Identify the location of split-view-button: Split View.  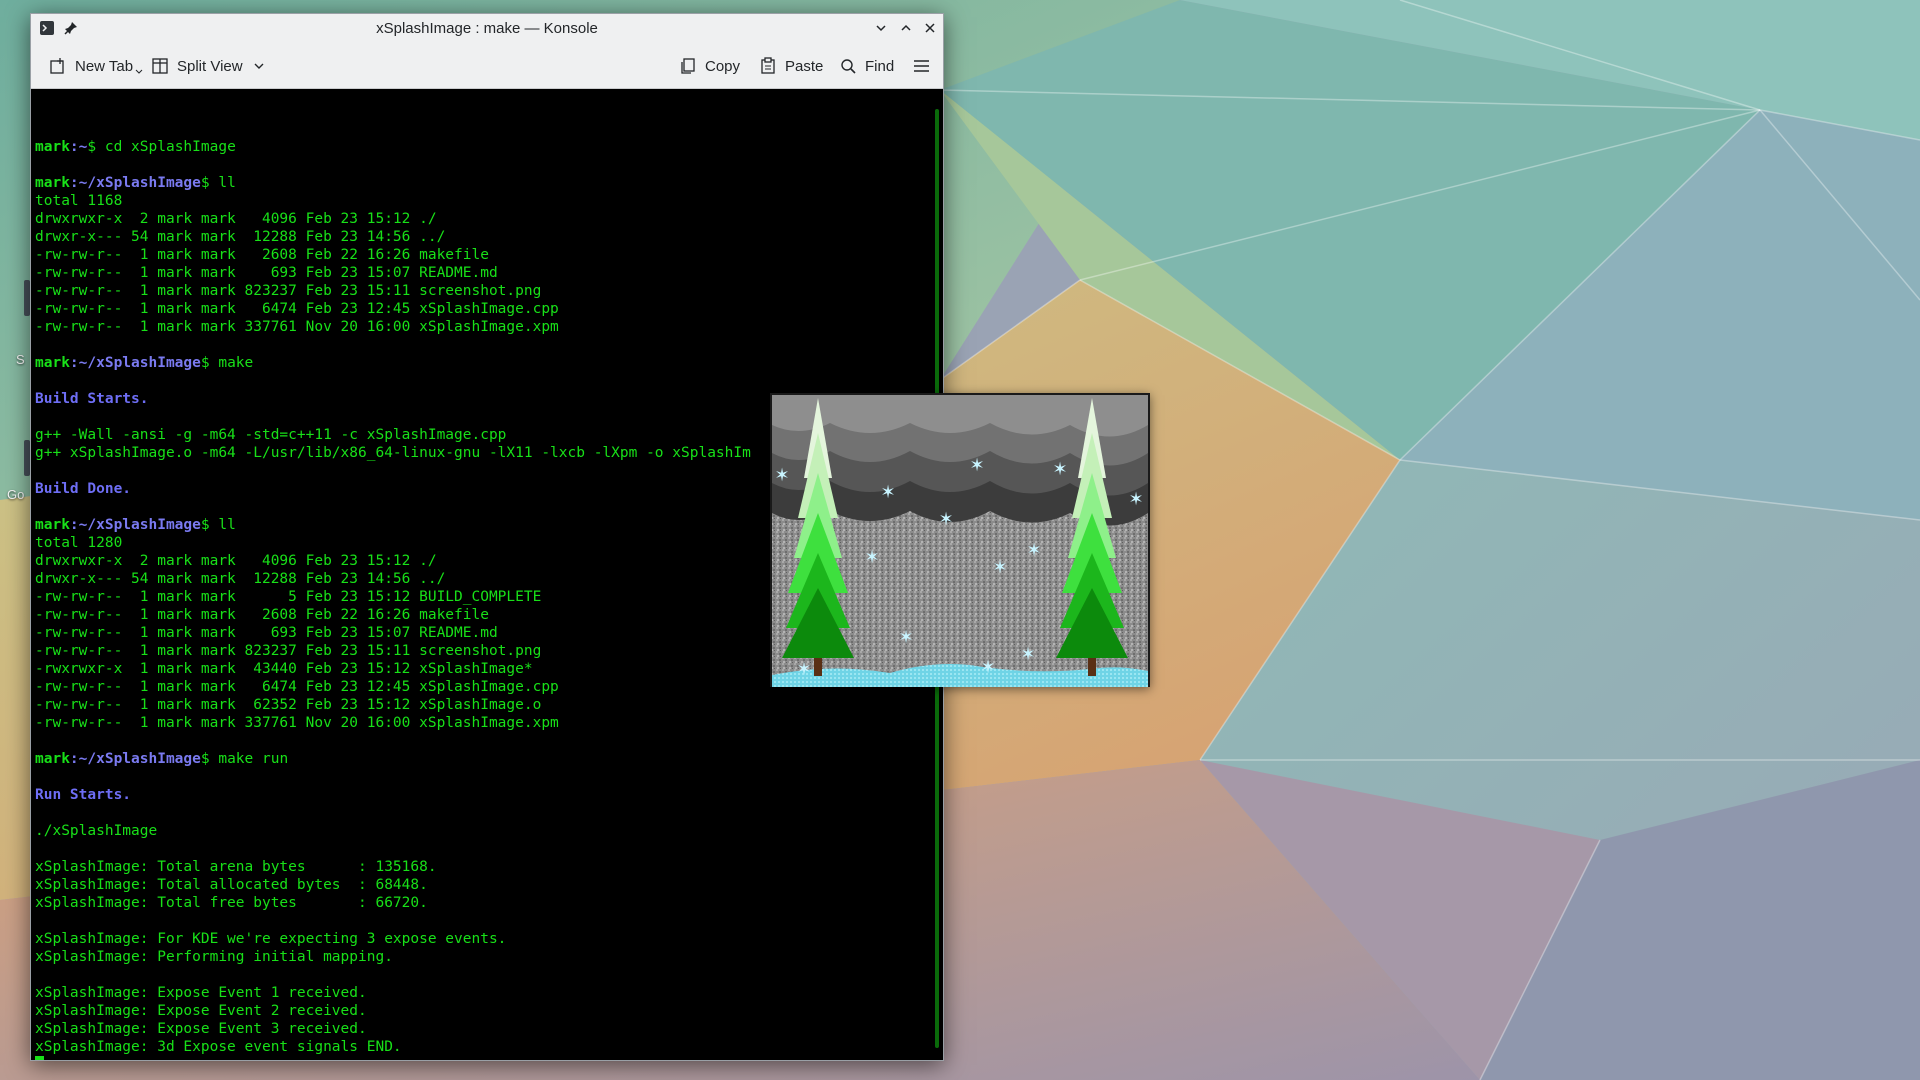
(212, 66).